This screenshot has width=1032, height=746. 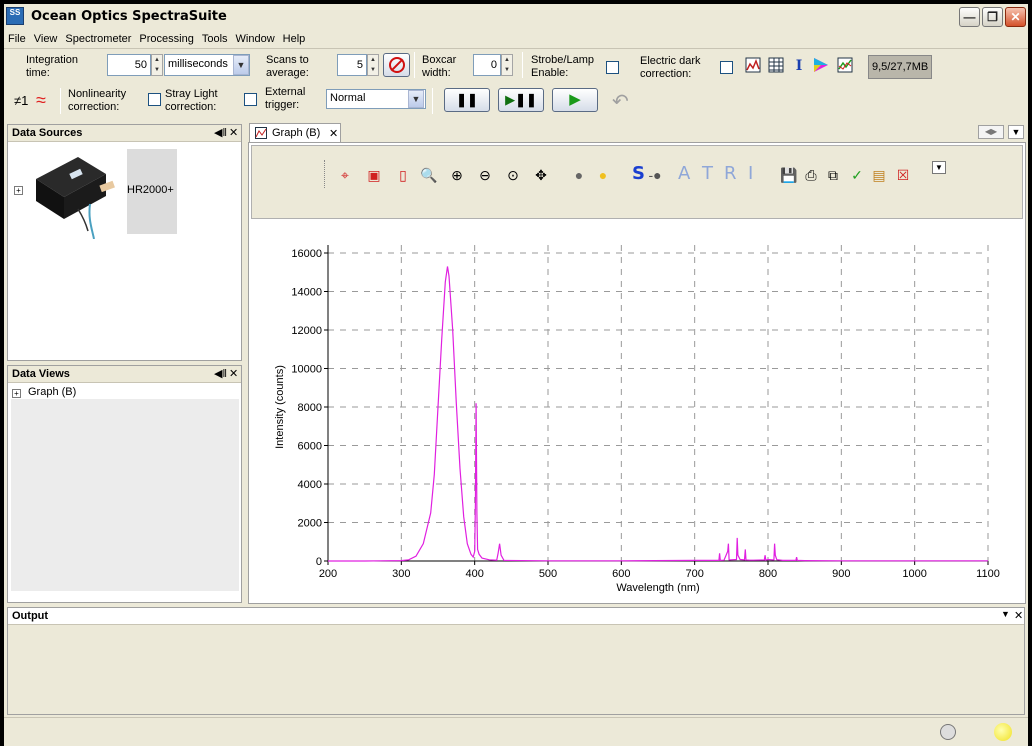 I want to click on lightbulb-on-icon: ●, so click(x=603, y=175).